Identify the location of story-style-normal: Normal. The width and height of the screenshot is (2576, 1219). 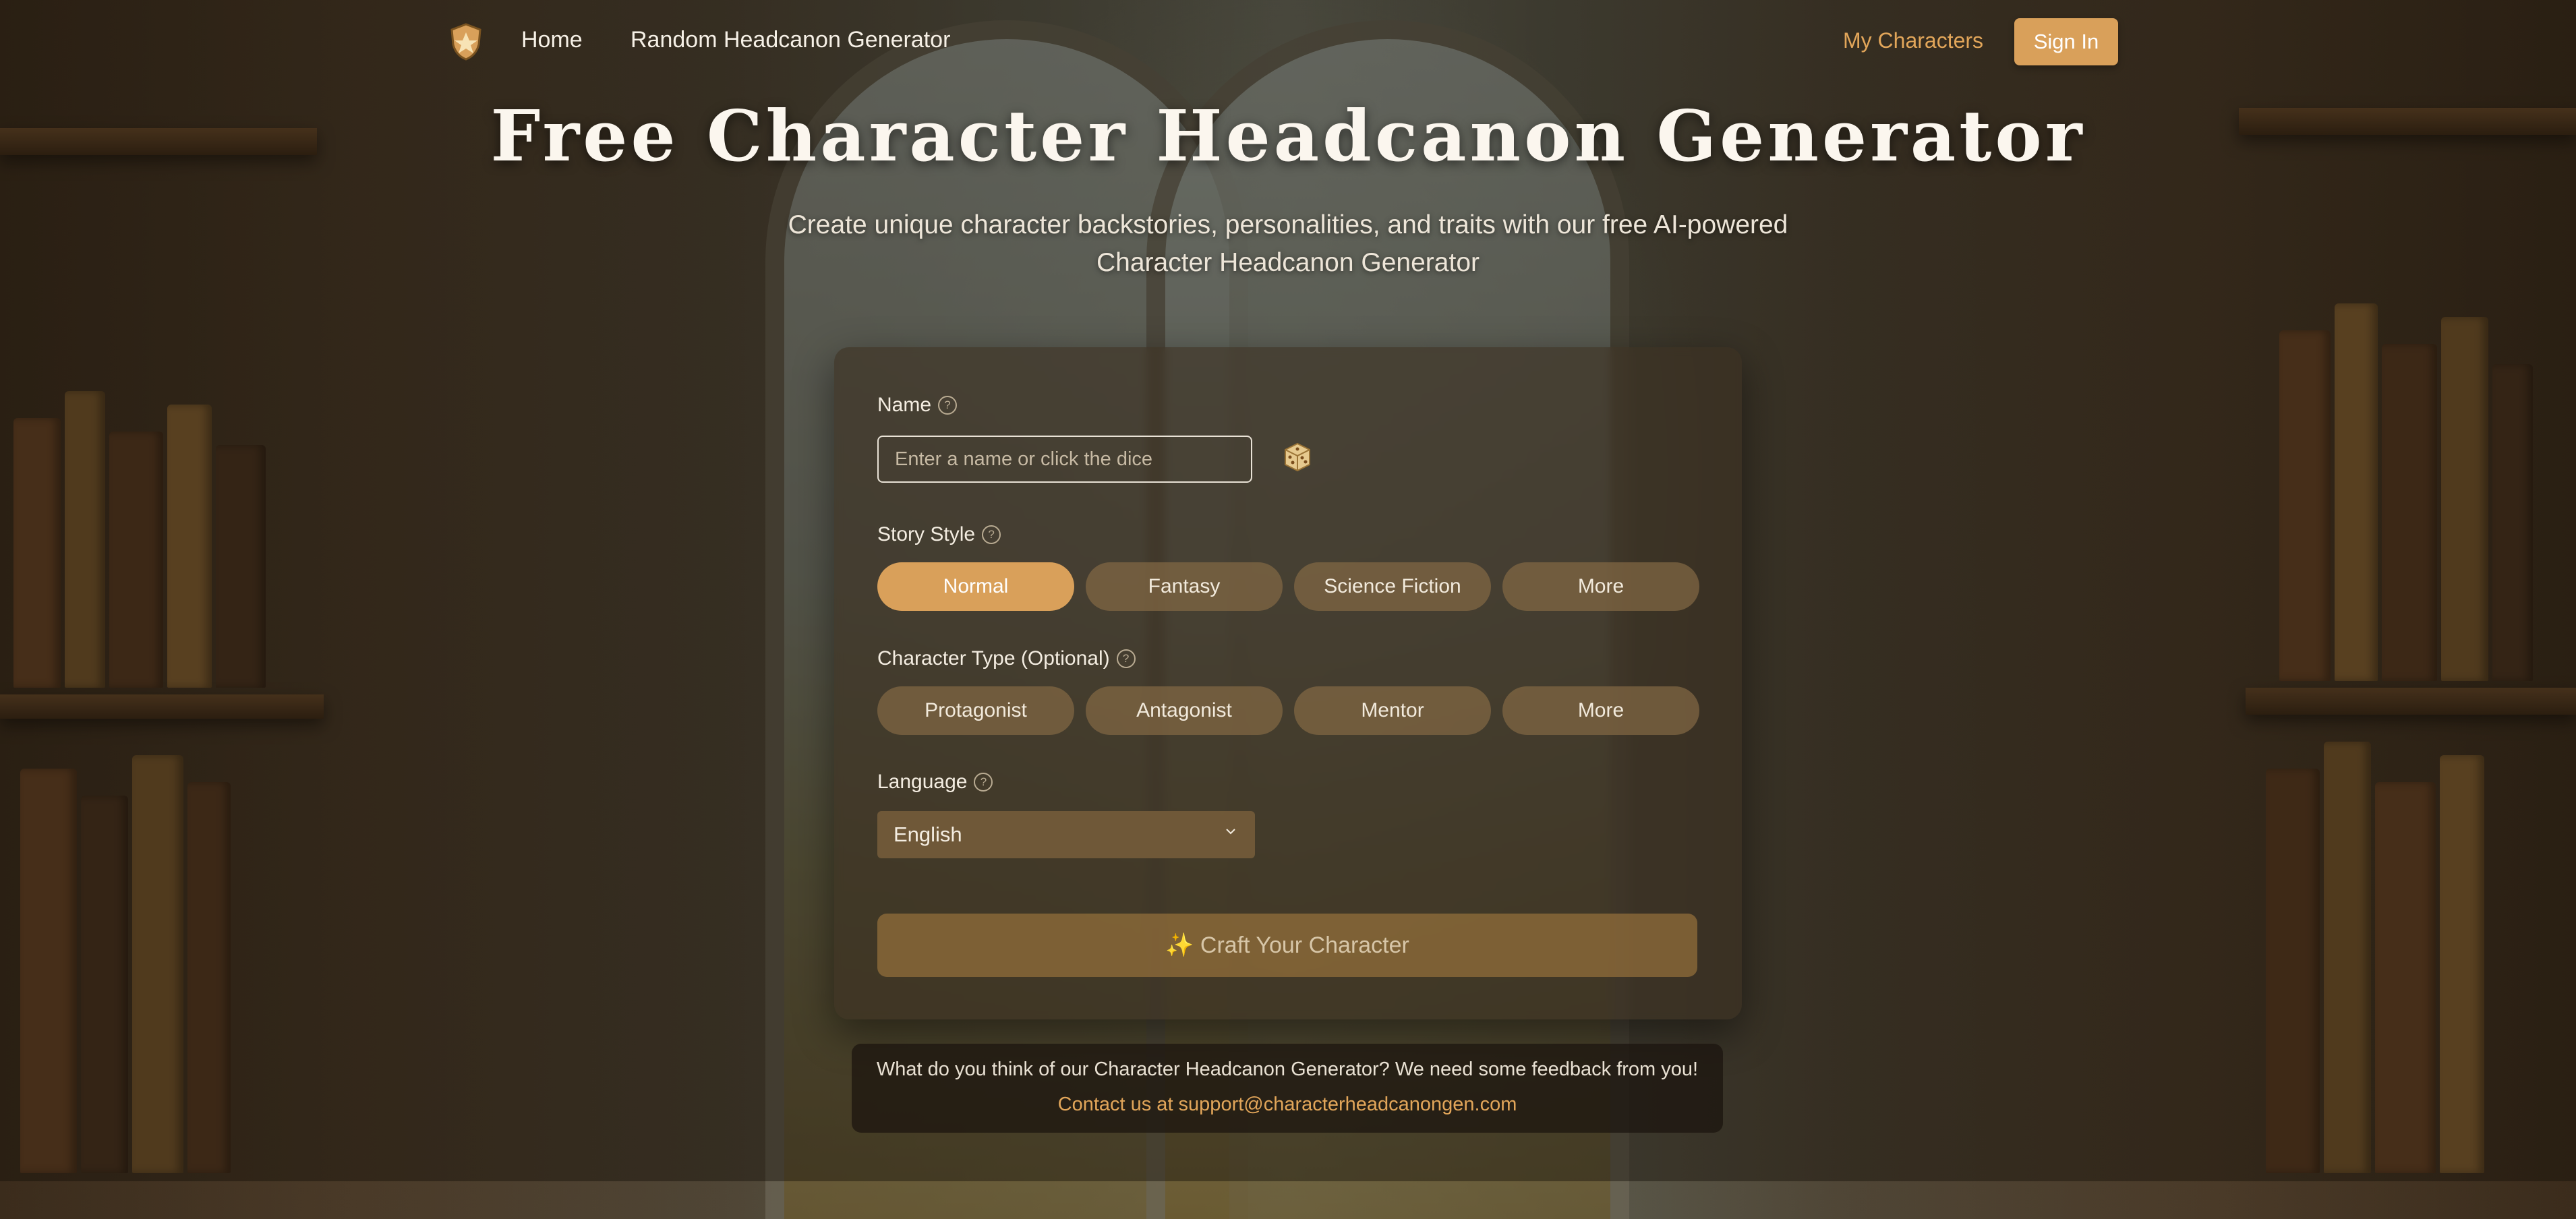
(975, 586).